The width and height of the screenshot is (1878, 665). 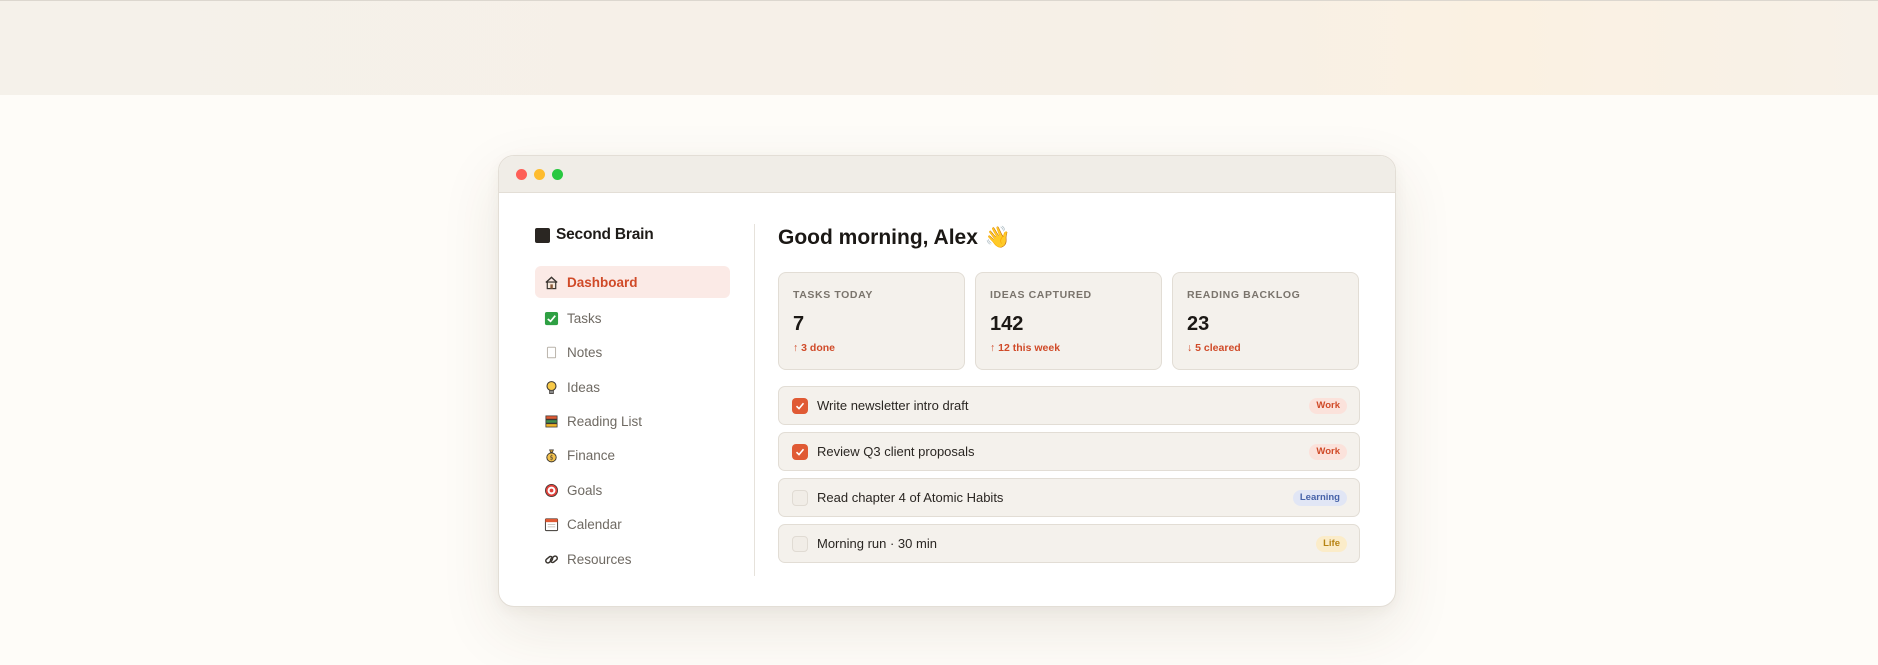 I want to click on stat-label: TASKS TODAY, so click(x=833, y=295).